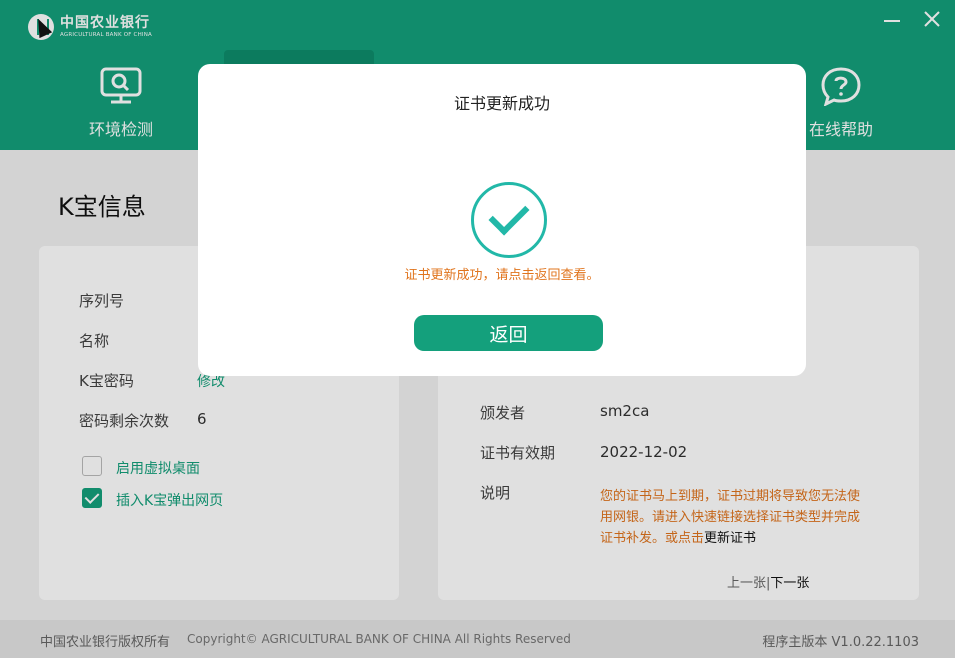 This screenshot has height=658, width=955. What do you see at coordinates (508, 333) in the screenshot?
I see `return-button: 返回` at bounding box center [508, 333].